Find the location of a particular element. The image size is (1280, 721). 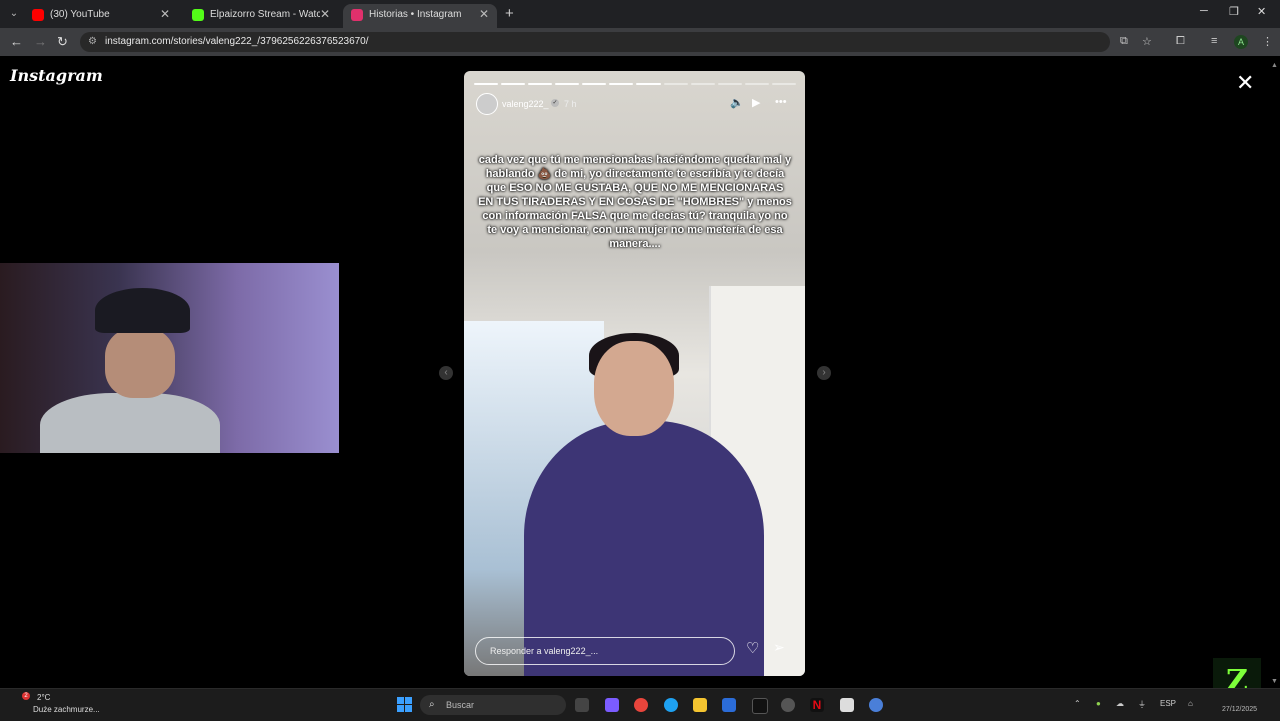

language-indicator: ESP is located at coordinates (1168, 703).